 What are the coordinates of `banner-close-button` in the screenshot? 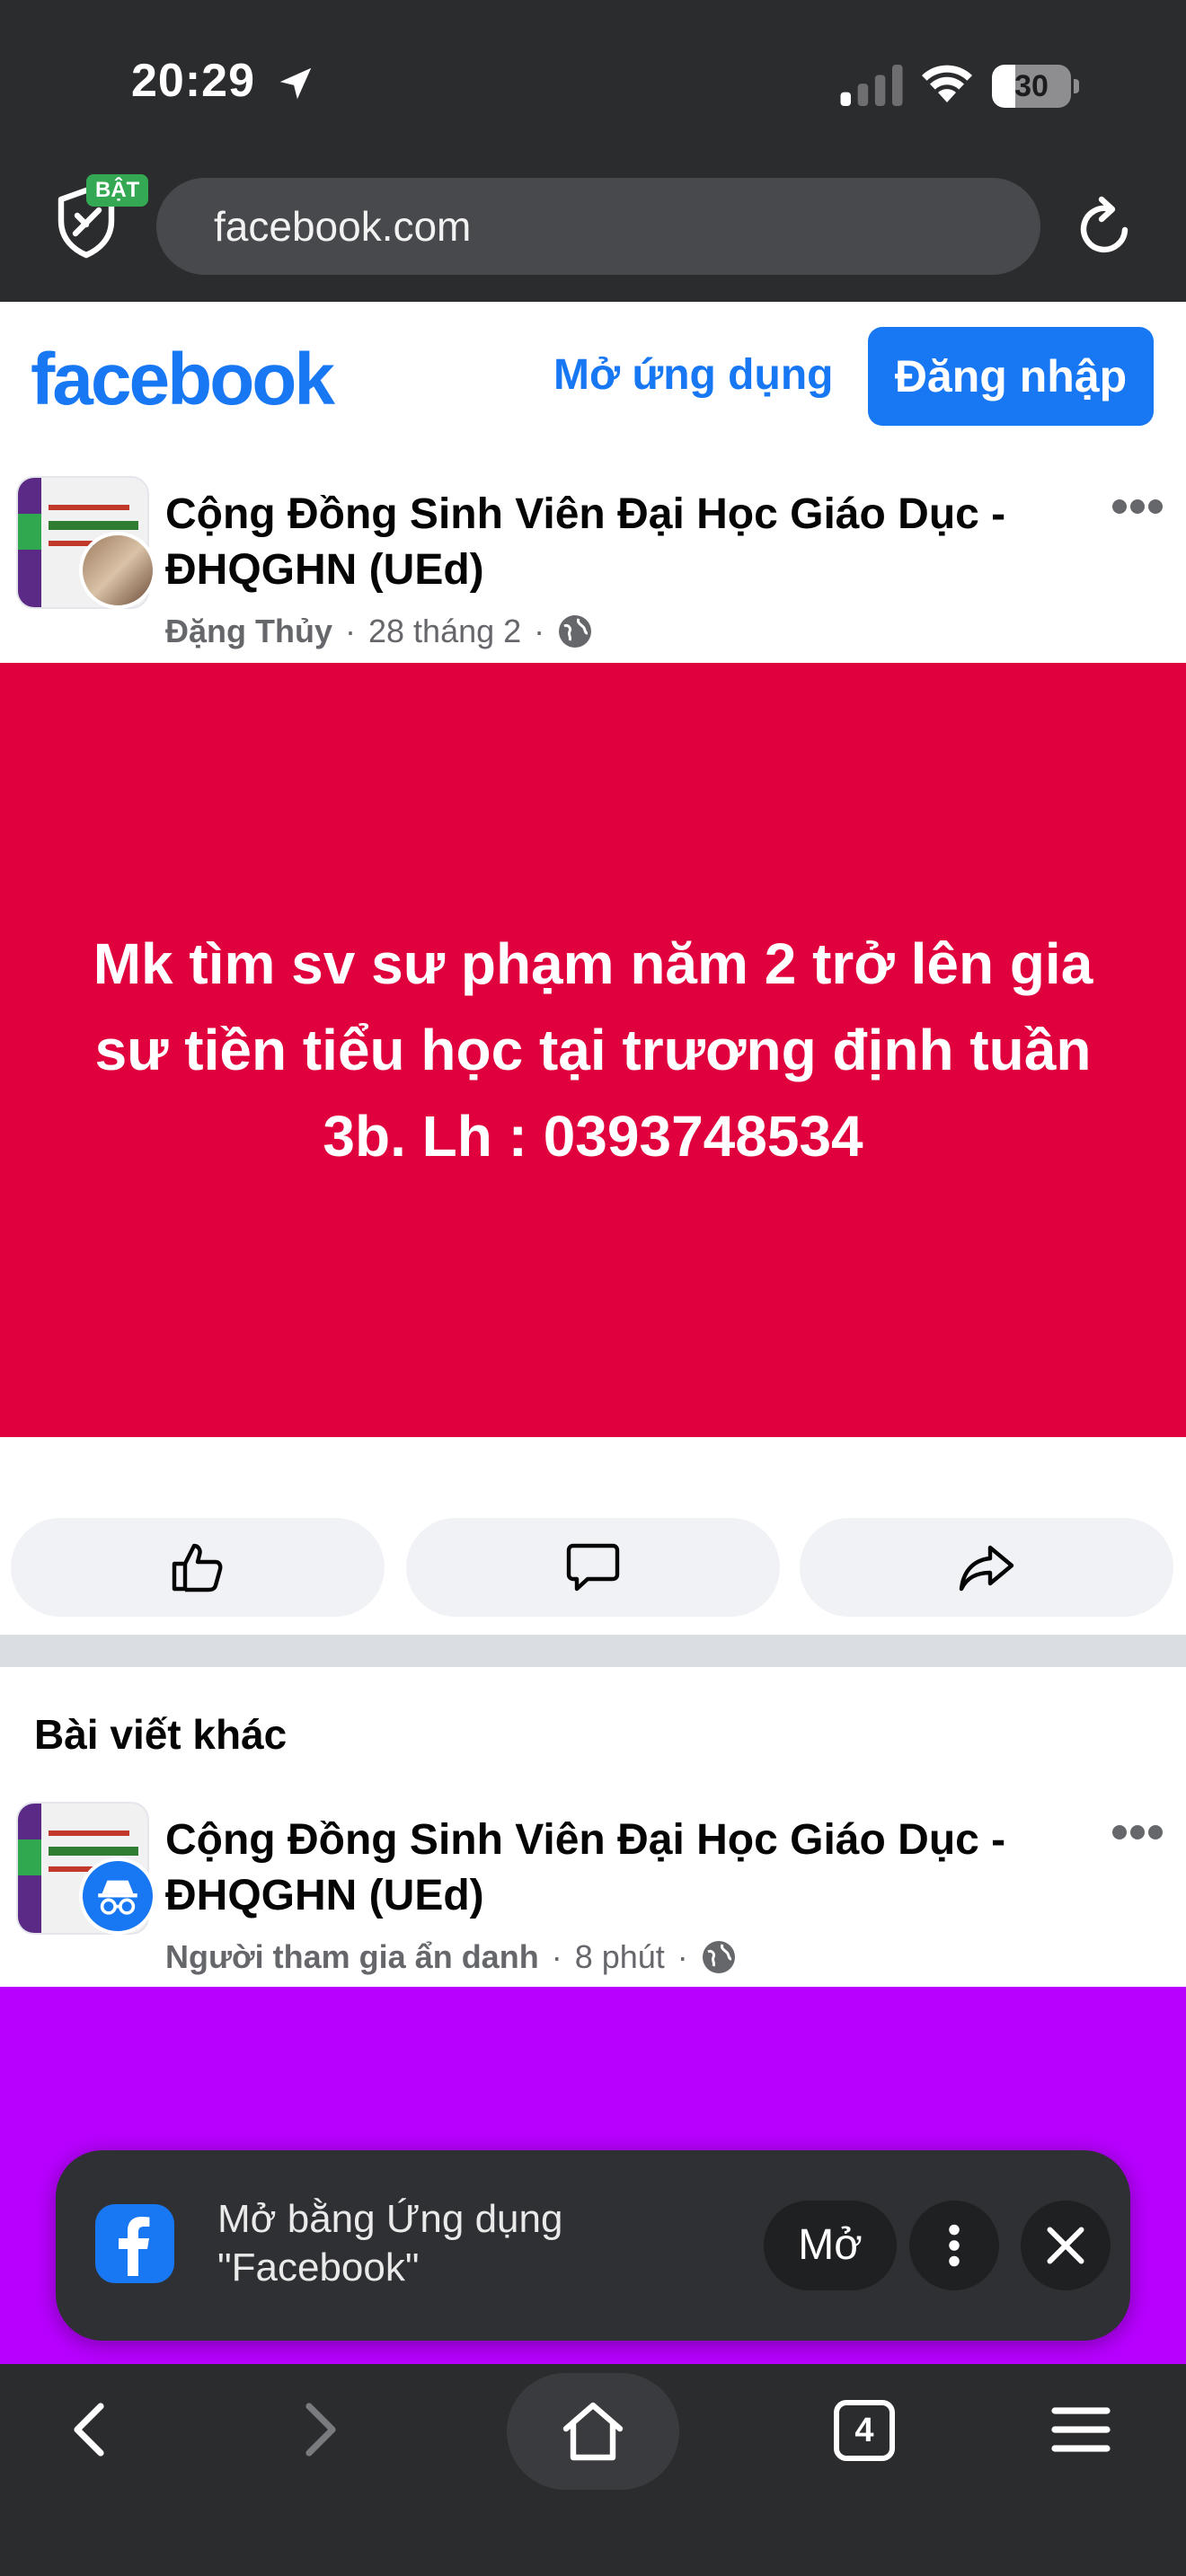 It's located at (1066, 2245).